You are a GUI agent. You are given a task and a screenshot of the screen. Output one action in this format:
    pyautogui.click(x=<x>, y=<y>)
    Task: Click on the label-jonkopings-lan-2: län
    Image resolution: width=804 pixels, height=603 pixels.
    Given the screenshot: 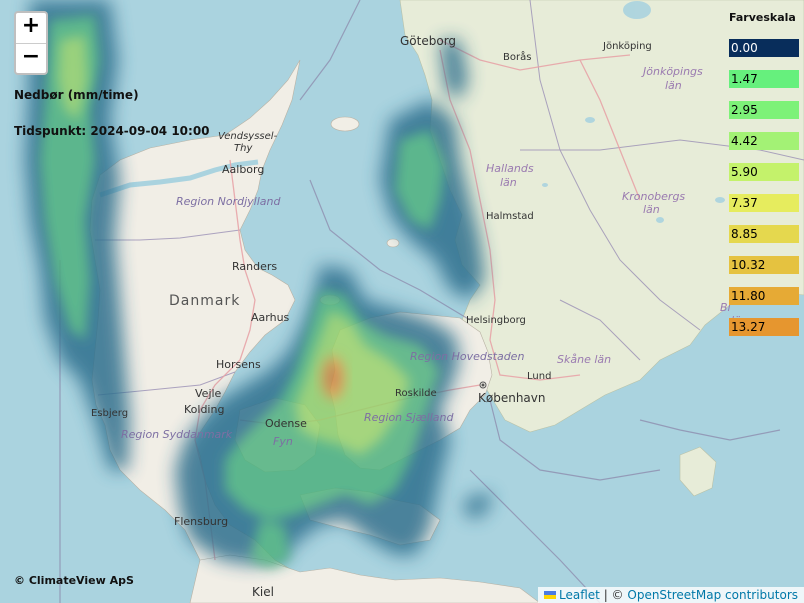 What is the action you would take?
    pyautogui.click(x=673, y=85)
    